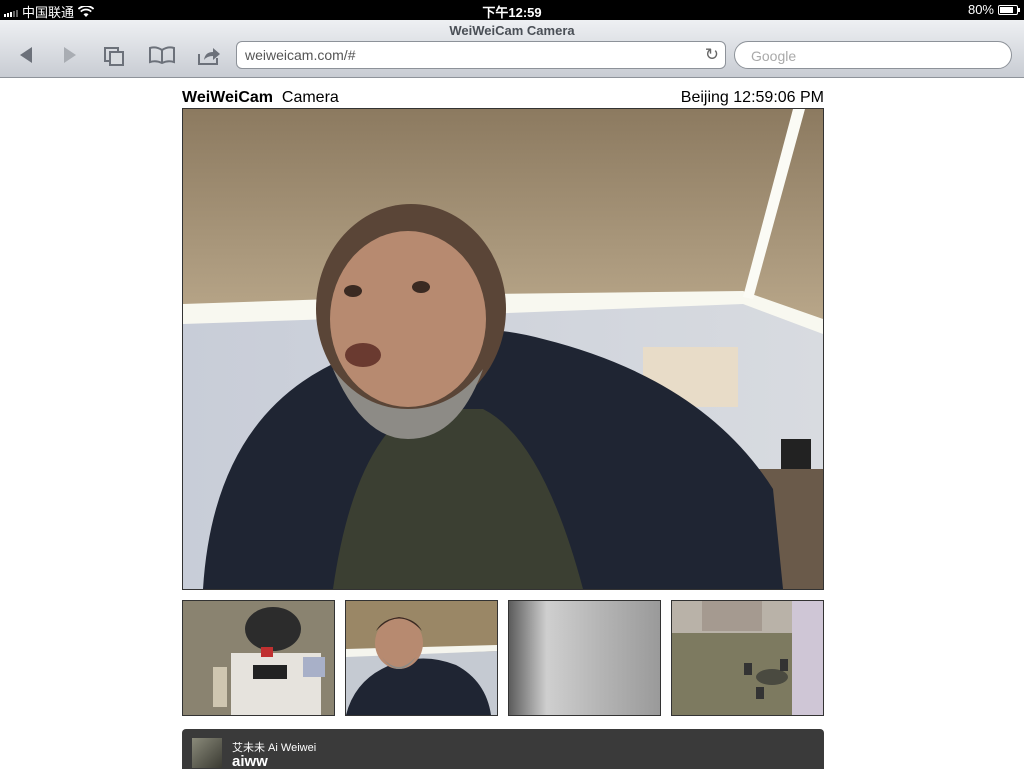 The height and width of the screenshot is (770, 1024). I want to click on desk-camera-image, so click(258, 658).